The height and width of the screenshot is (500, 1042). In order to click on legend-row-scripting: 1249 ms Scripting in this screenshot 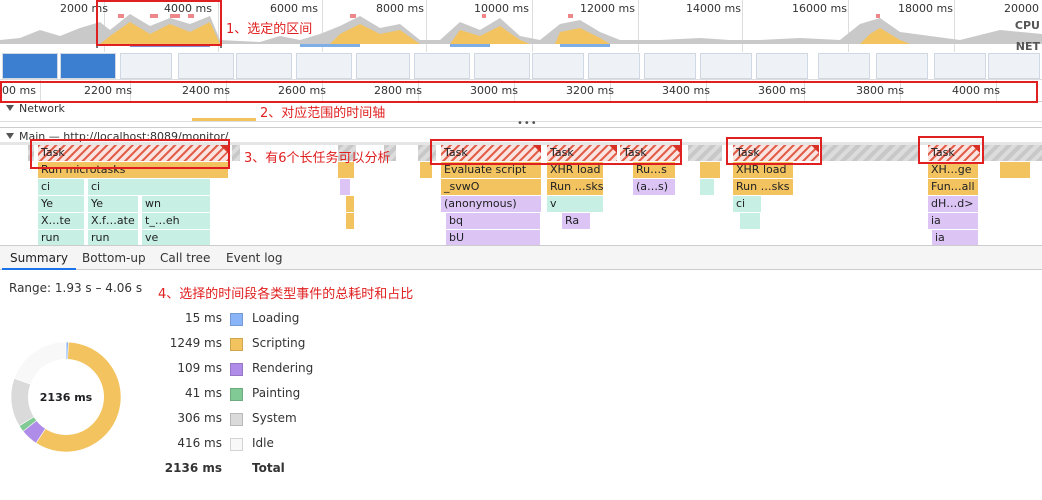, I will do `click(200, 345)`.